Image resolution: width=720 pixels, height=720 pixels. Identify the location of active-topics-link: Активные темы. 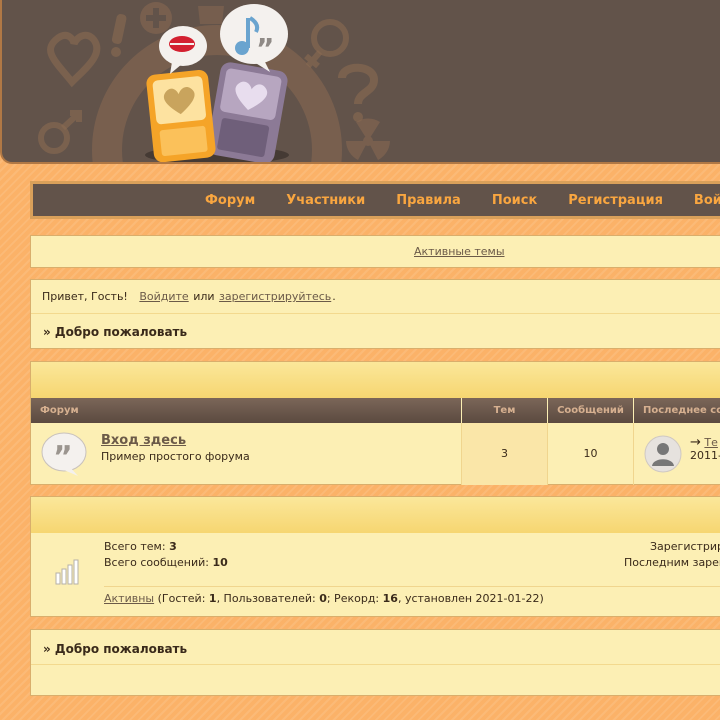
(459, 252).